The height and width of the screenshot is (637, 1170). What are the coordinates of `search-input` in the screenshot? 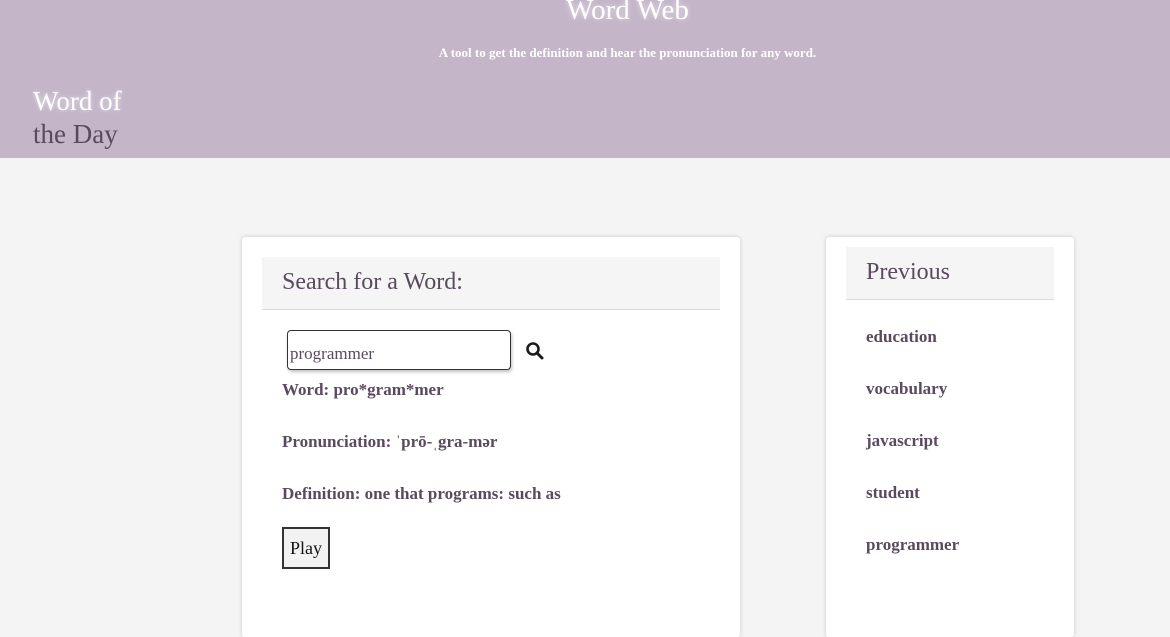 It's located at (399, 350).